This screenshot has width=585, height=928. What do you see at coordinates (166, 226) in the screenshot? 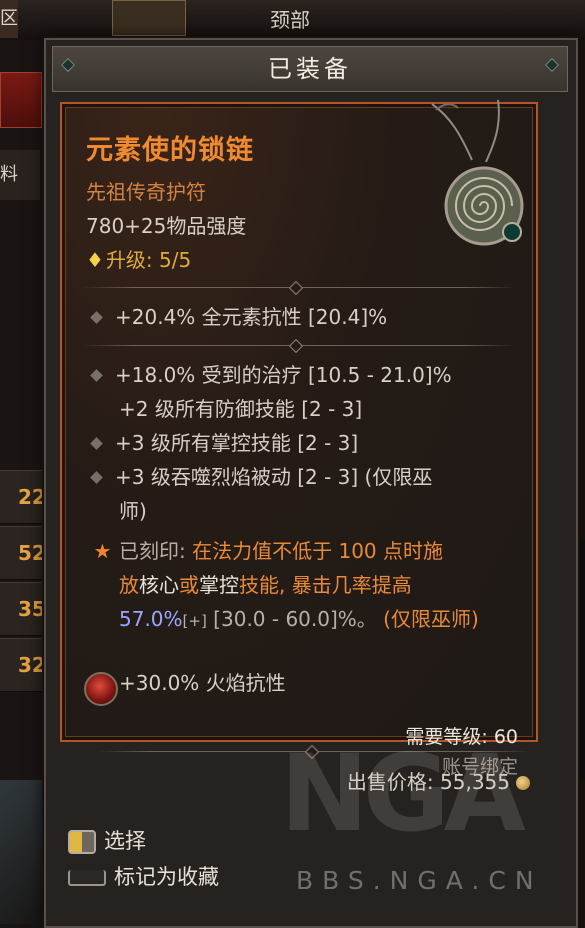
I see `item-power: 780+25物品强度` at bounding box center [166, 226].